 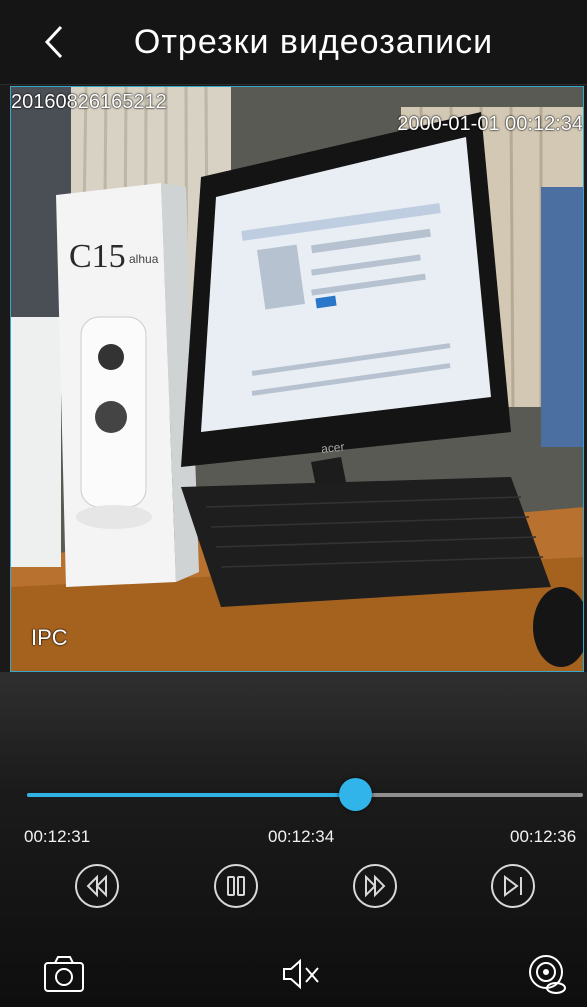 I want to click on snapshot-button, so click(x=64, y=974).